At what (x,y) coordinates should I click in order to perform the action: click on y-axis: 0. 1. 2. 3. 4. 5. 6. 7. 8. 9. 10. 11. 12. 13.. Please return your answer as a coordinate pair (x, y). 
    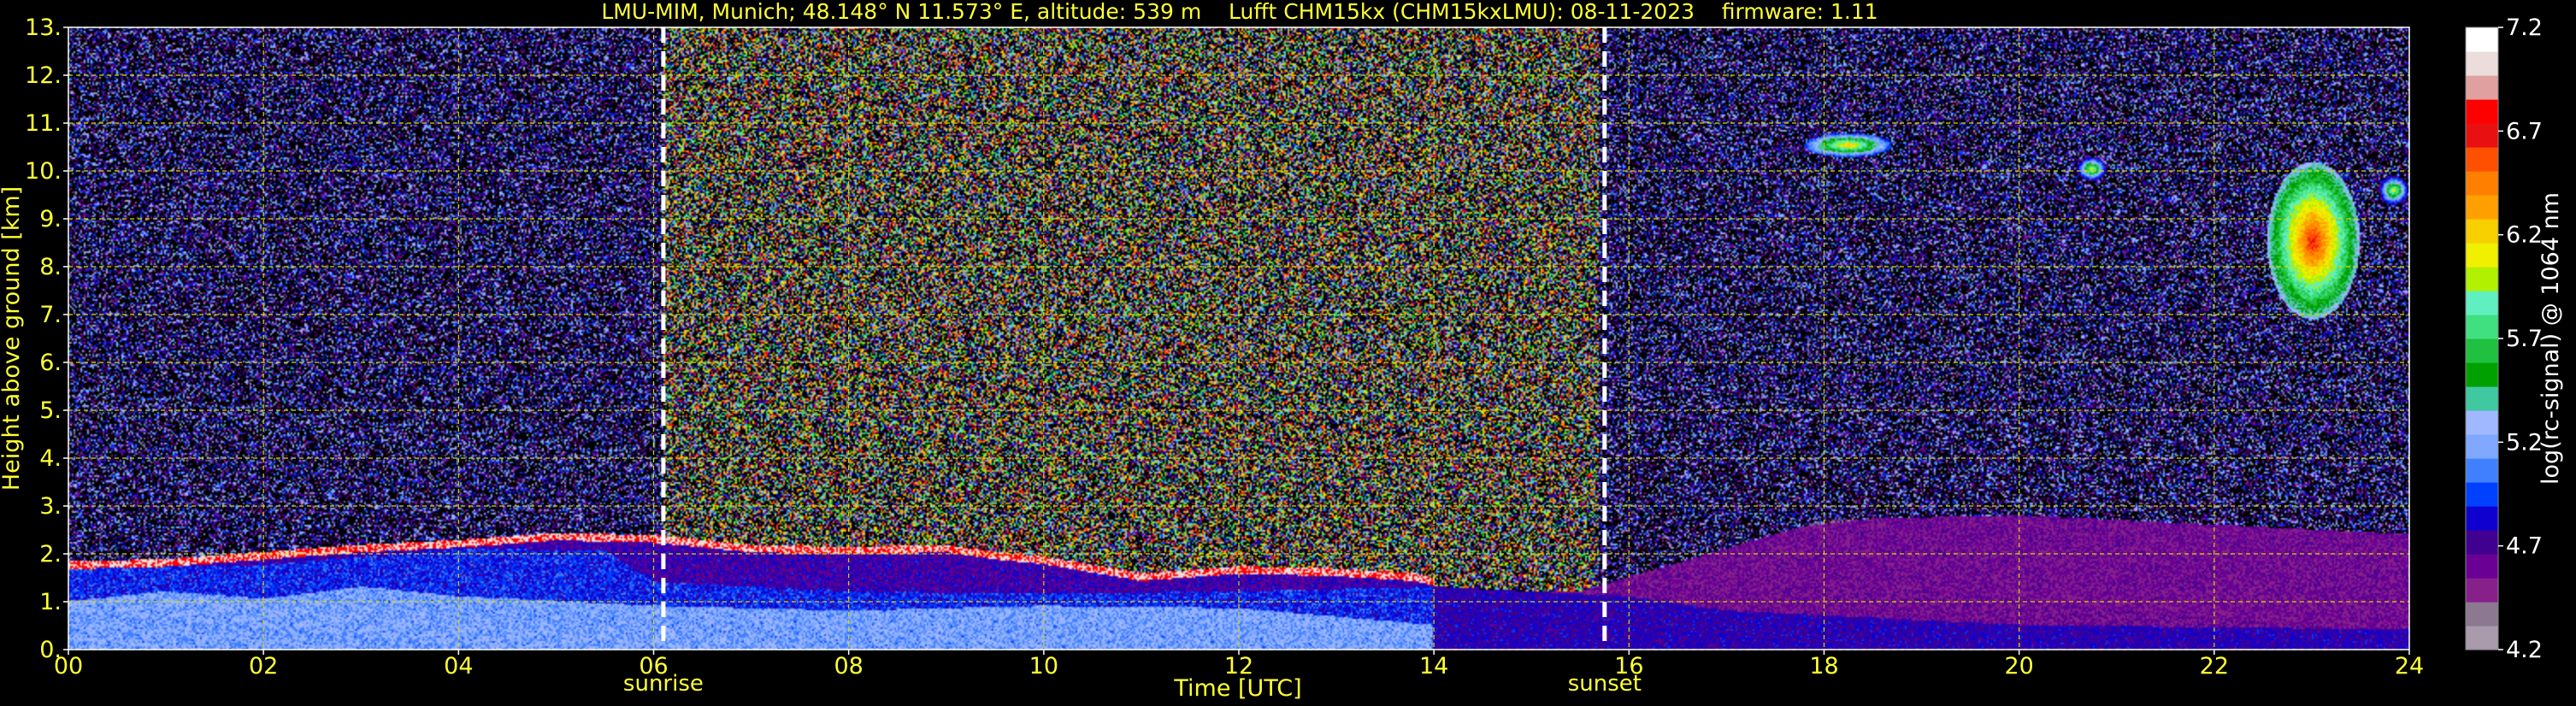
    Looking at the image, I should click on (46, 339).